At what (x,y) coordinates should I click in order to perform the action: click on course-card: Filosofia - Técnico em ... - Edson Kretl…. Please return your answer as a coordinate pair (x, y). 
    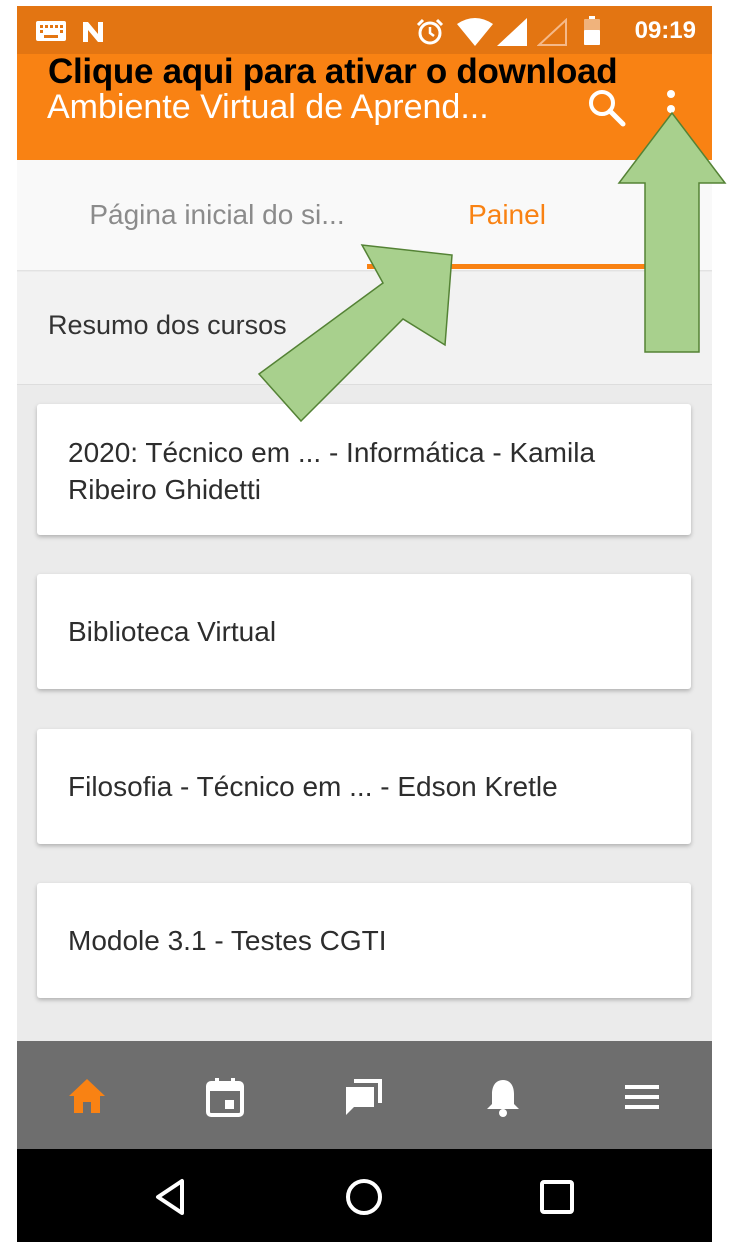
    Looking at the image, I should click on (364, 786).